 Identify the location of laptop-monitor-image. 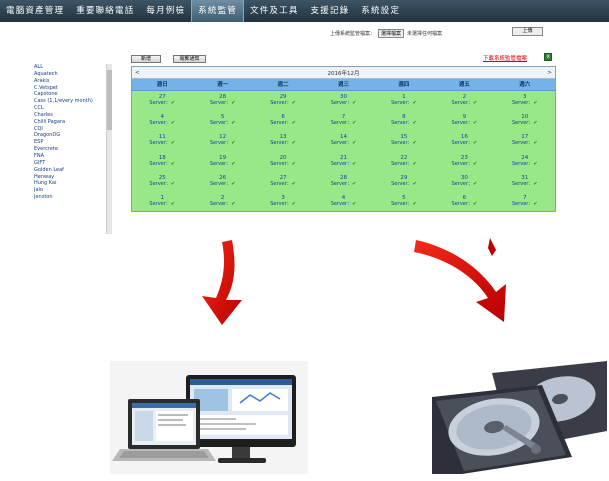
(209, 417).